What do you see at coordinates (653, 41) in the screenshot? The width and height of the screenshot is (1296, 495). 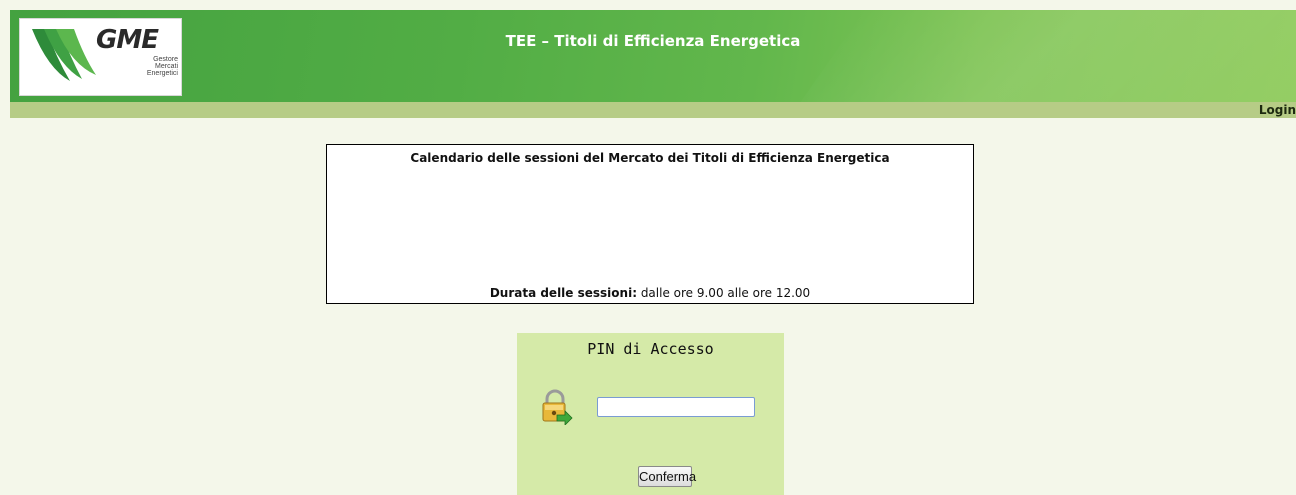 I see `page-title: TEE – Titoli di Efficienza Energetica` at bounding box center [653, 41].